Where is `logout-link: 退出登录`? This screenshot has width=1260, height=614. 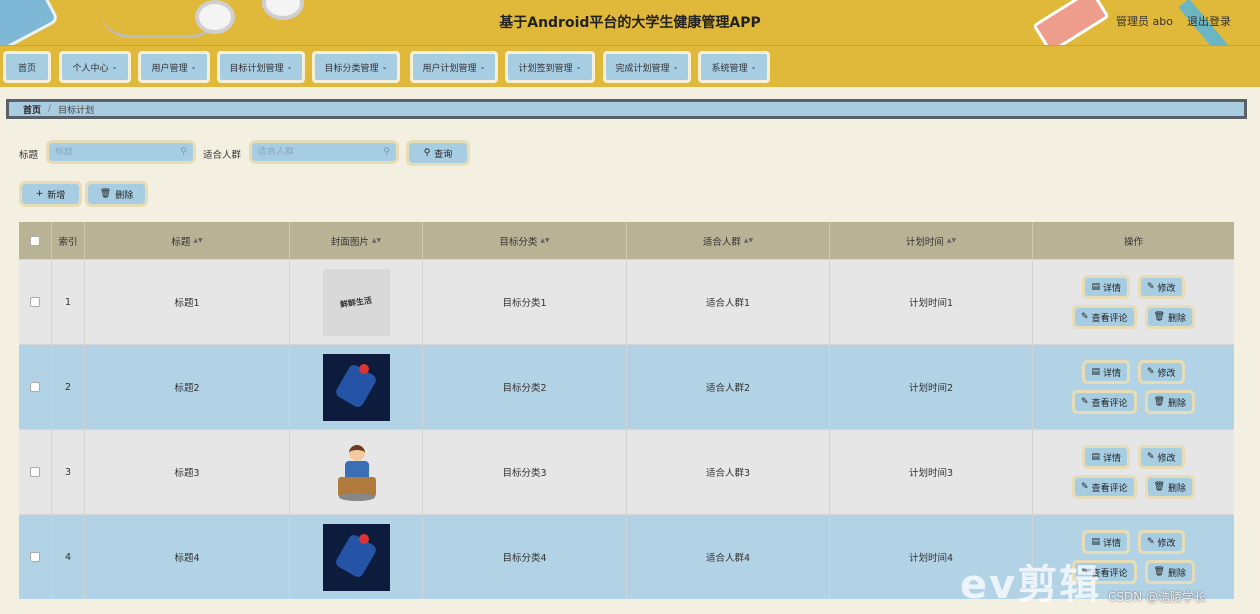 logout-link: 退出登录 is located at coordinates (1209, 21).